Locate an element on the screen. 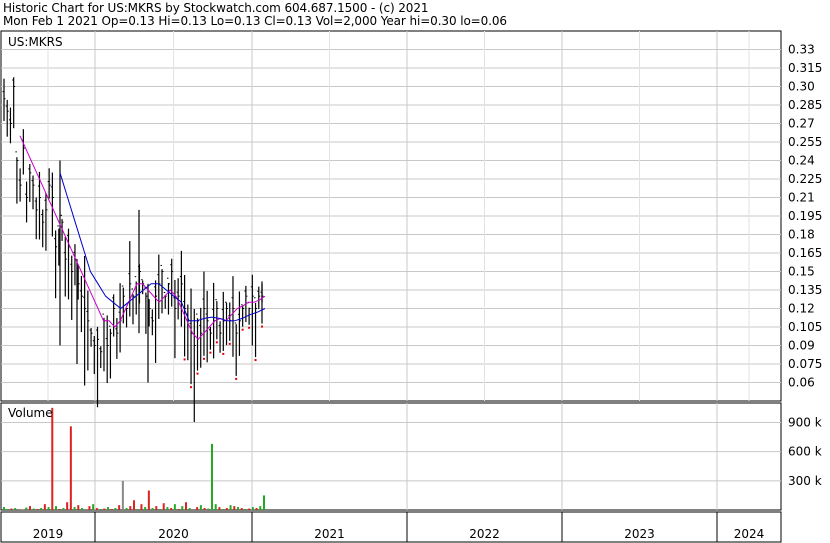 The height and width of the screenshot is (543, 830). price-tick-label: 0.15 is located at coordinates (801, 272).